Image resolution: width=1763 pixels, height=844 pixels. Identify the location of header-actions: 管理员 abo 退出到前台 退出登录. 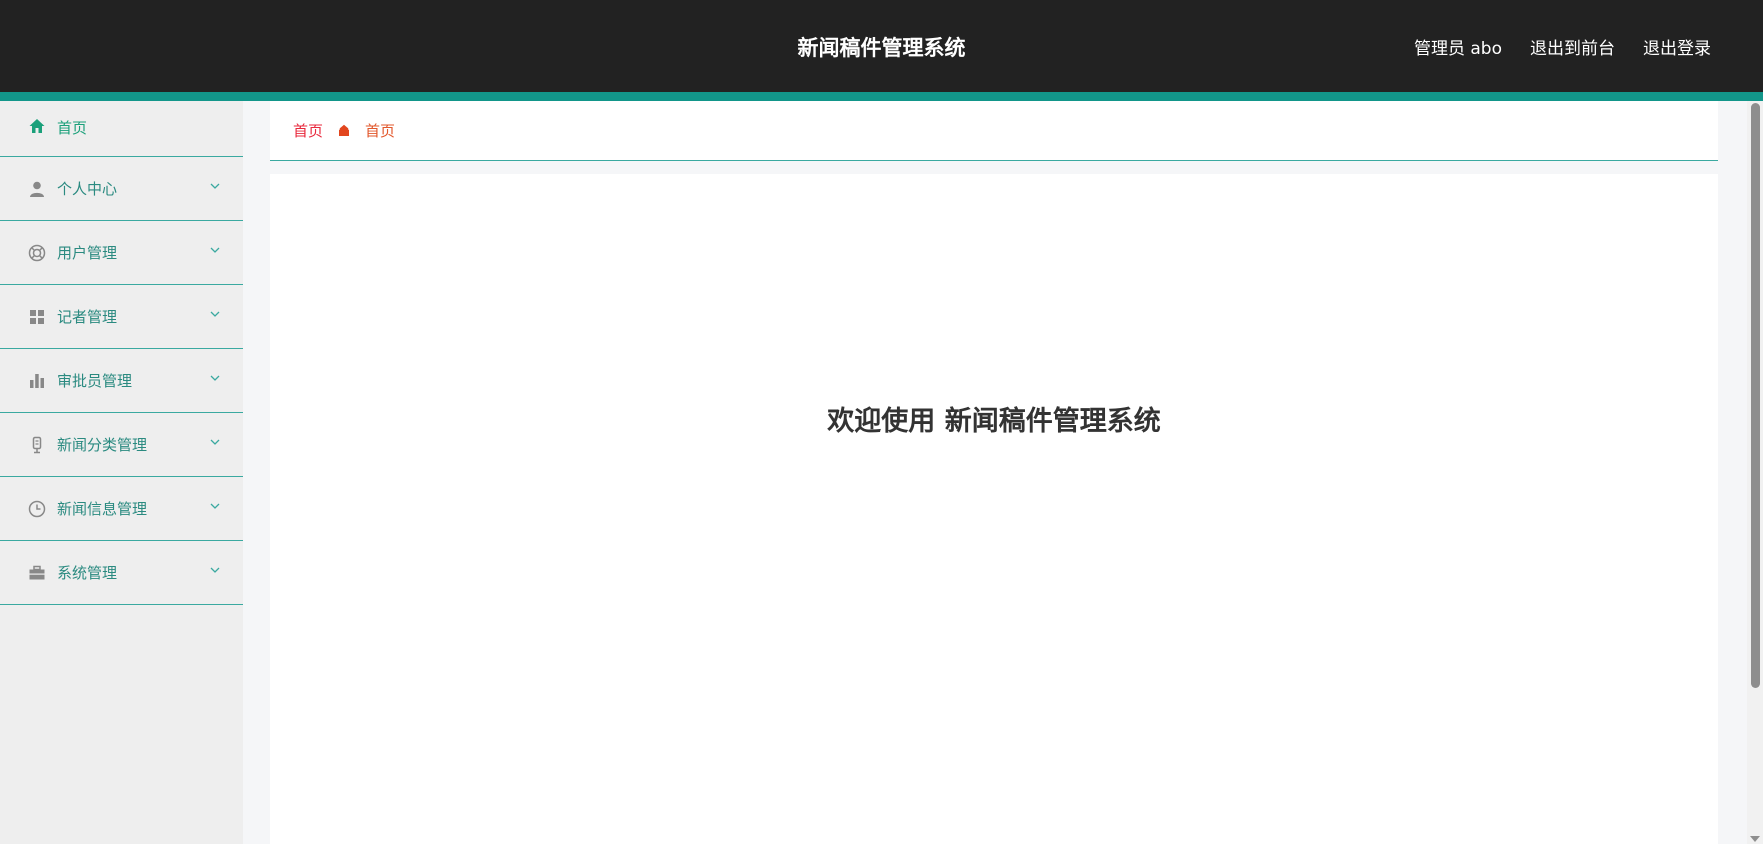
(1562, 46).